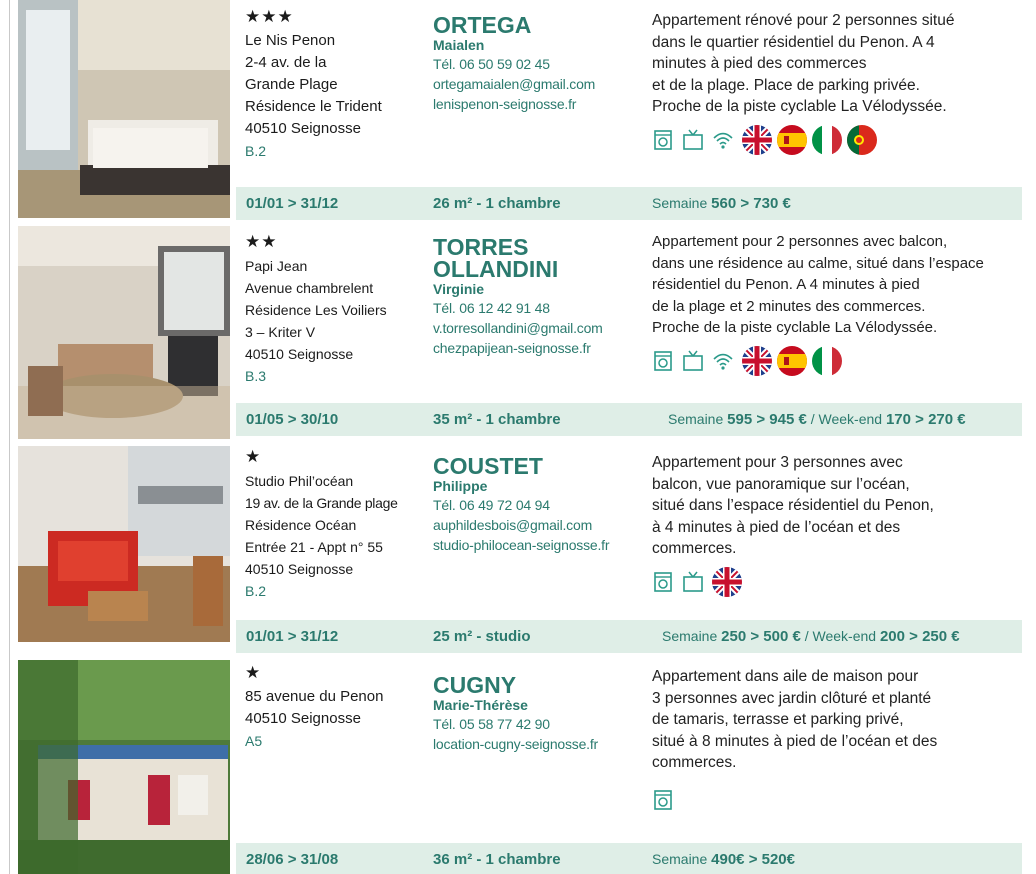 The width and height of the screenshot is (1036, 874). I want to click on surface-rooms: 25 m² - studio, so click(482, 636).